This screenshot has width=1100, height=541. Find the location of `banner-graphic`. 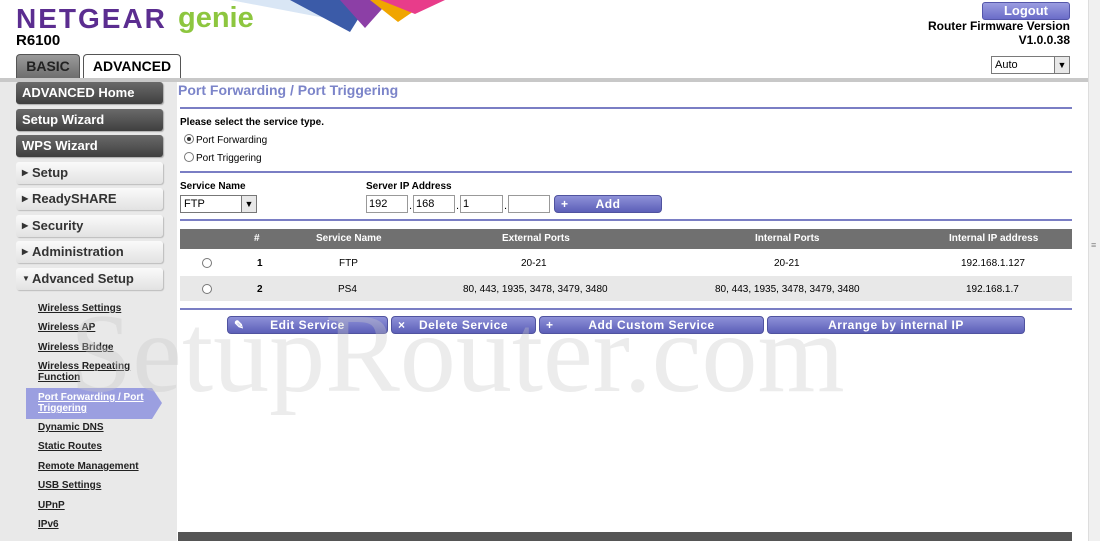

banner-graphic is located at coordinates (337, 16).